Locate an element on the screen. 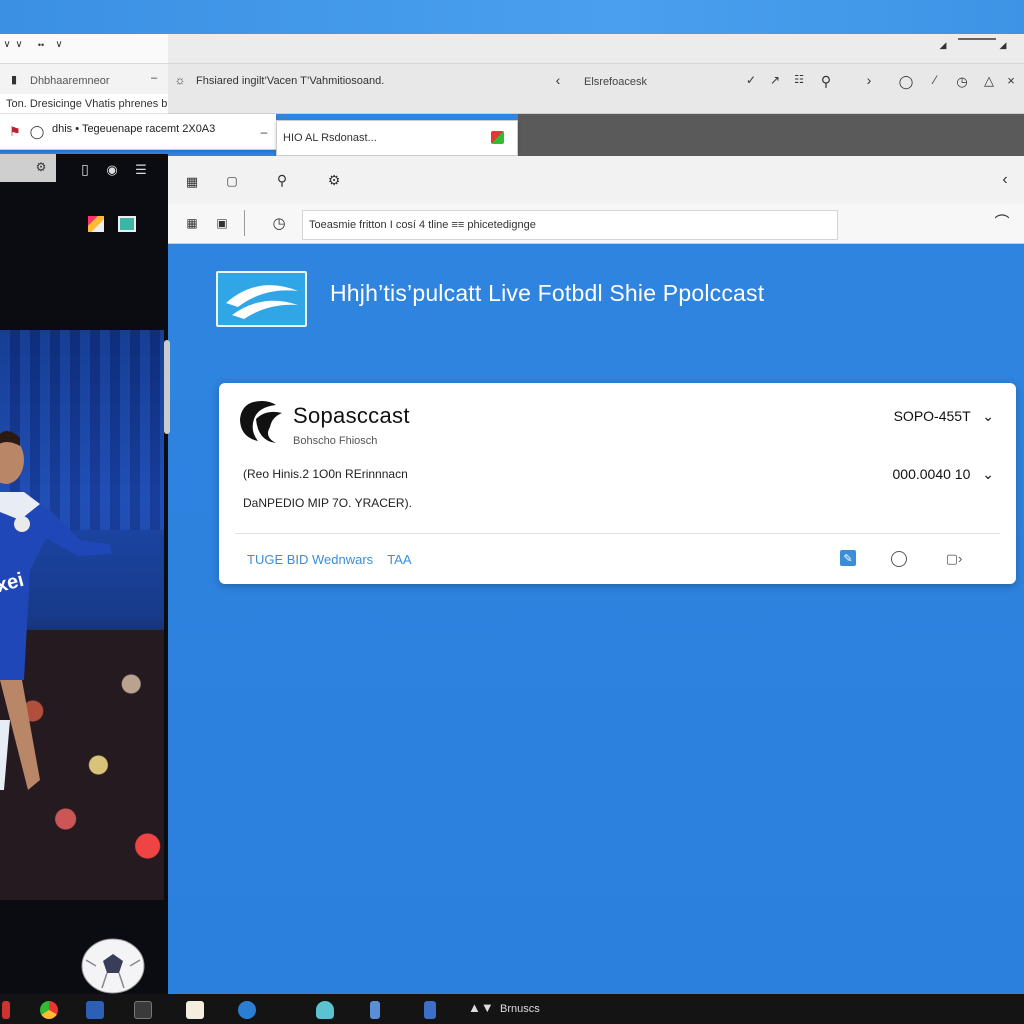  site-favicon-icon is located at coordinates (497, 137).